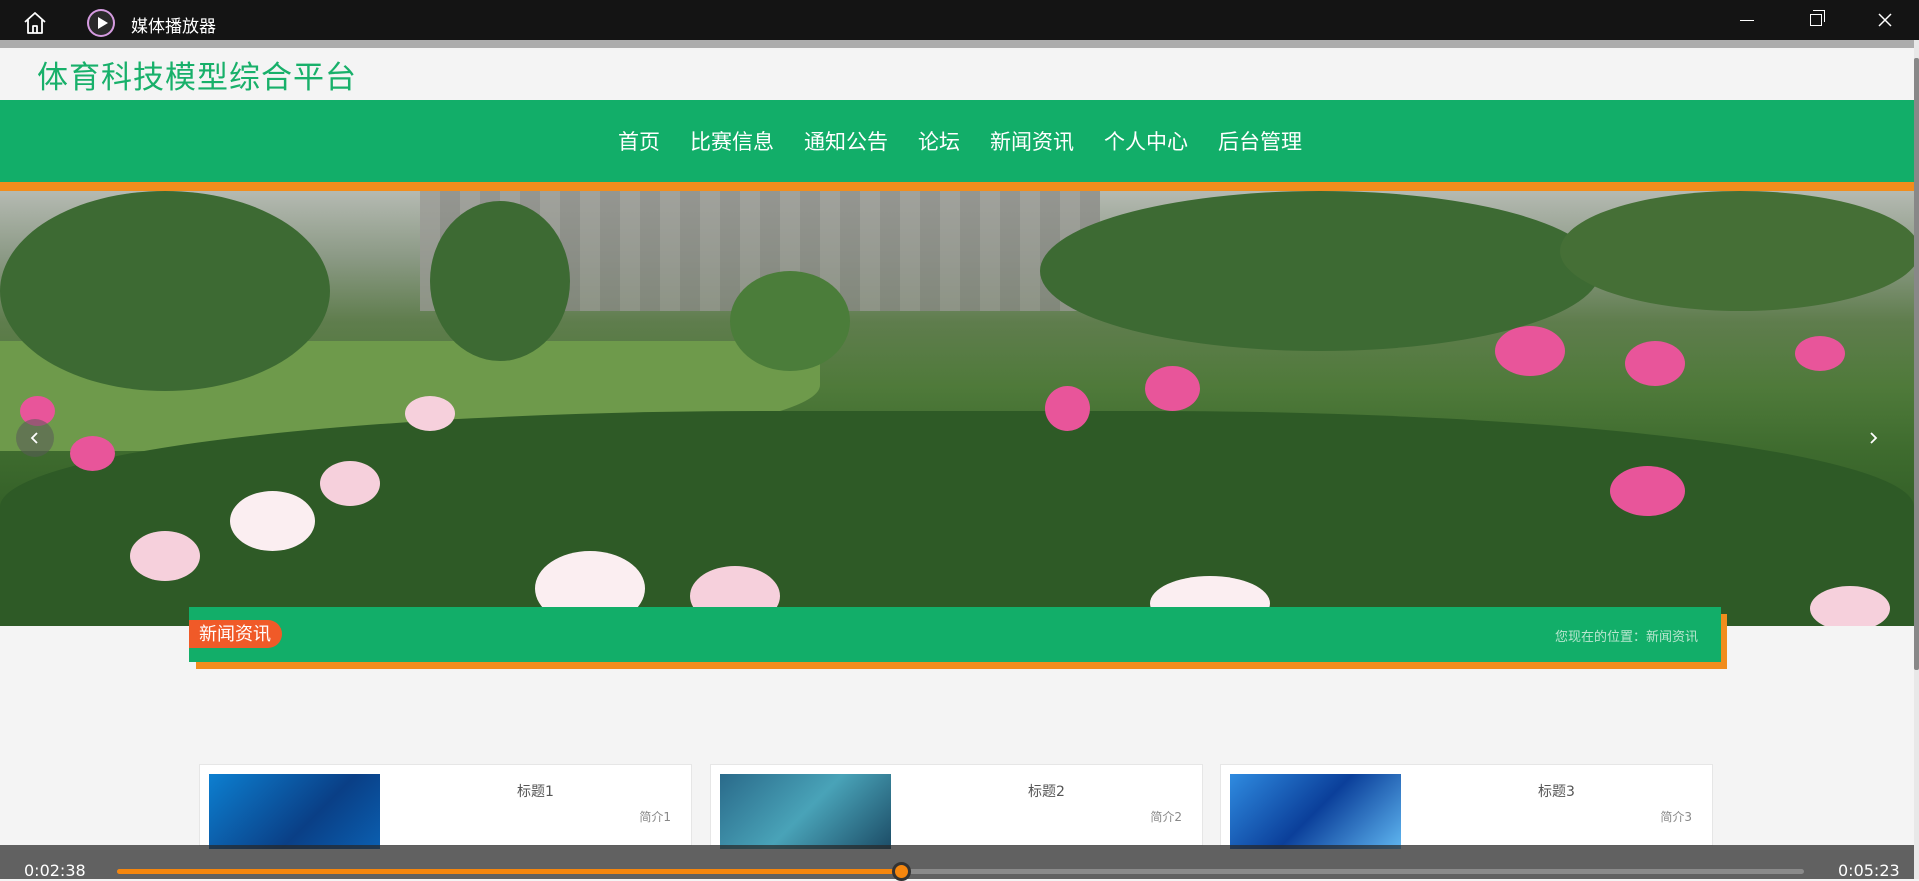 This screenshot has width=1919, height=881. Describe the element at coordinates (173, 27) in the screenshot. I see `app-title: 媒体播放器` at that location.